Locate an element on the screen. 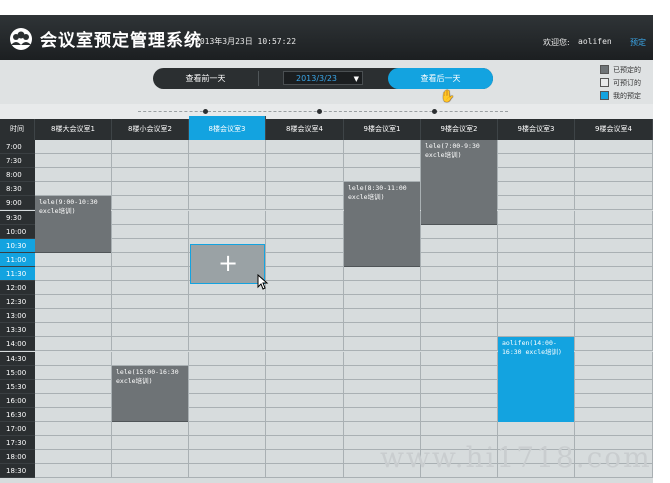  prev-day-button: 查看前一天 is located at coordinates (205, 78).